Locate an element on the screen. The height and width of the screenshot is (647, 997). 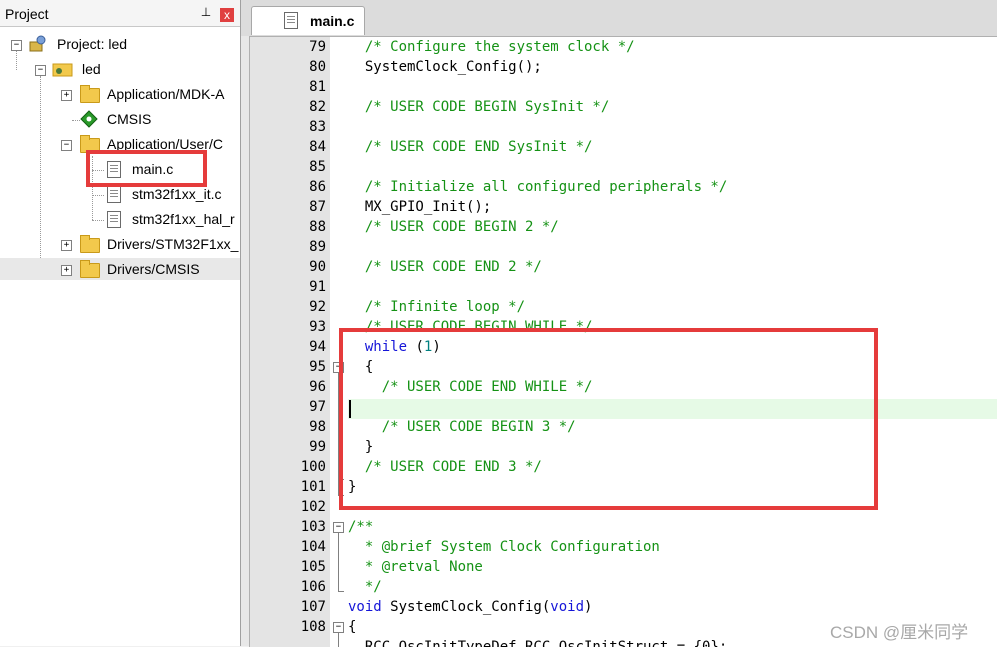
watermark: CSDN @厘米同学 is located at coordinates (899, 632).